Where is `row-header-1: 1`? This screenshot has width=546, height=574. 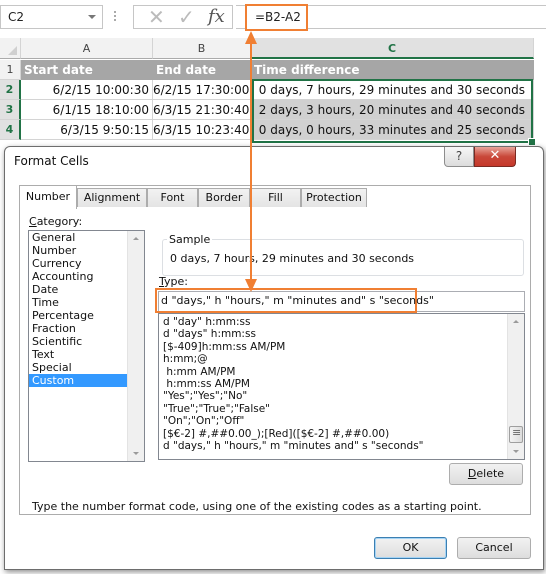
row-header-1: 1 is located at coordinates (10, 70).